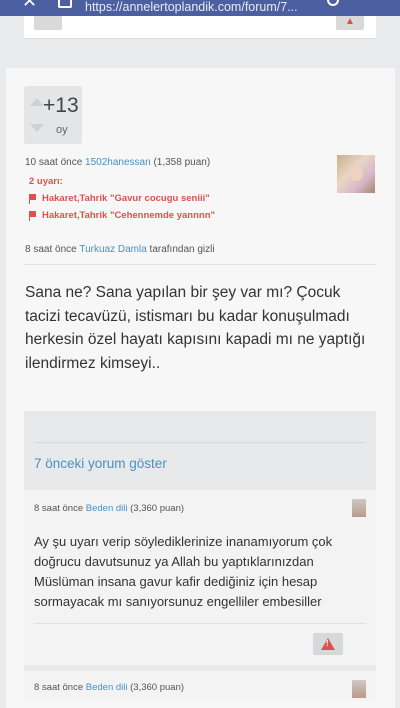 The width and height of the screenshot is (400, 708). Describe the element at coordinates (182, 162) in the screenshot. I see `post-author-points: (1,358 puan)` at that location.